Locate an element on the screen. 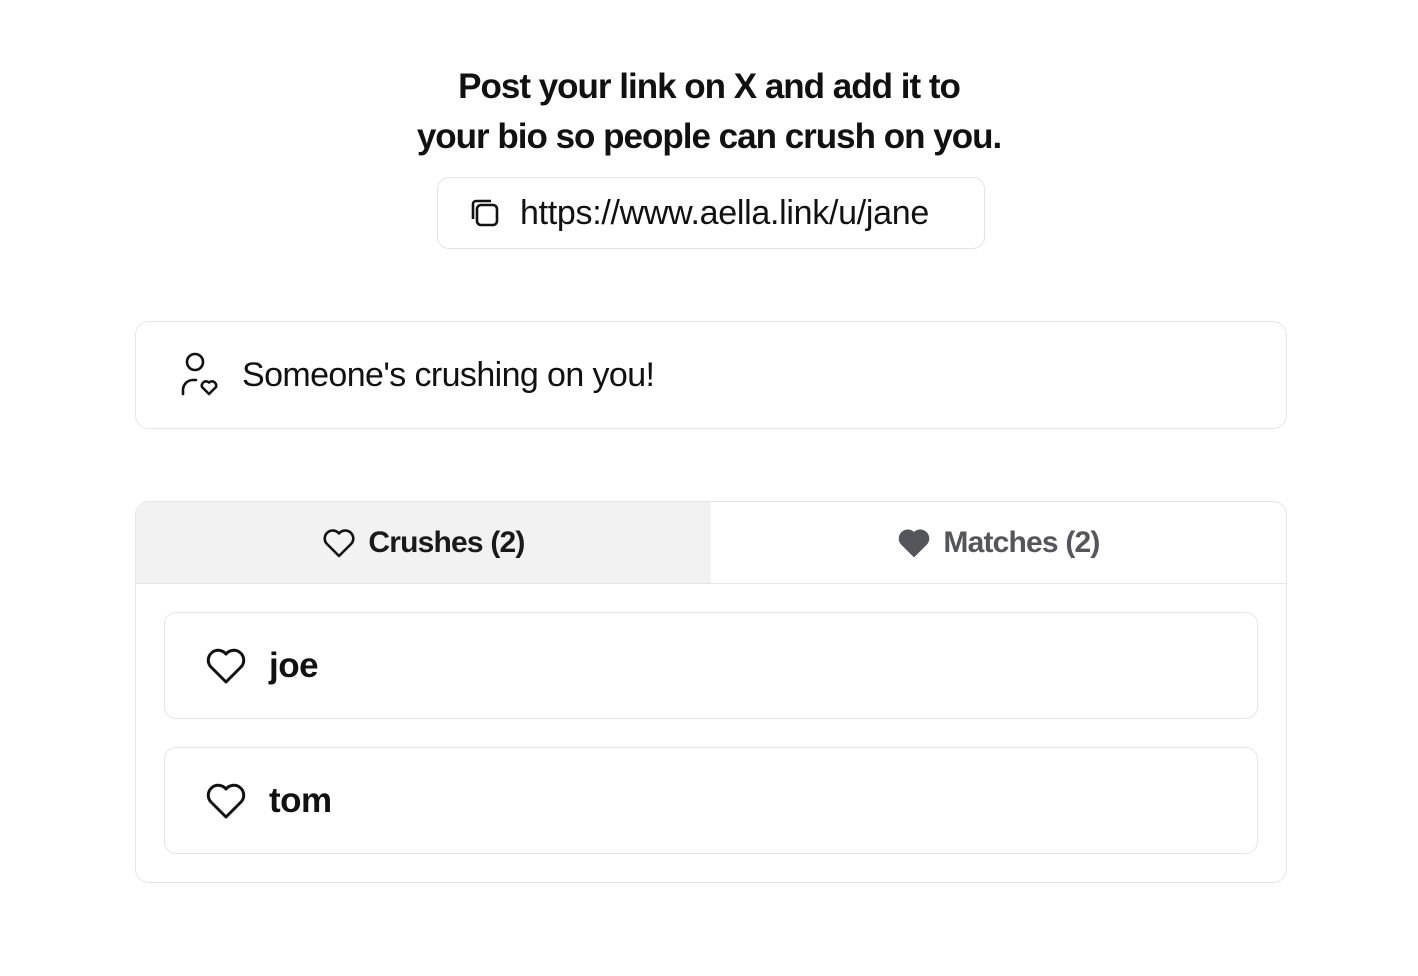 This screenshot has width=1418, height=976. tab-matches-label: Matches (2) is located at coordinates (1021, 542).